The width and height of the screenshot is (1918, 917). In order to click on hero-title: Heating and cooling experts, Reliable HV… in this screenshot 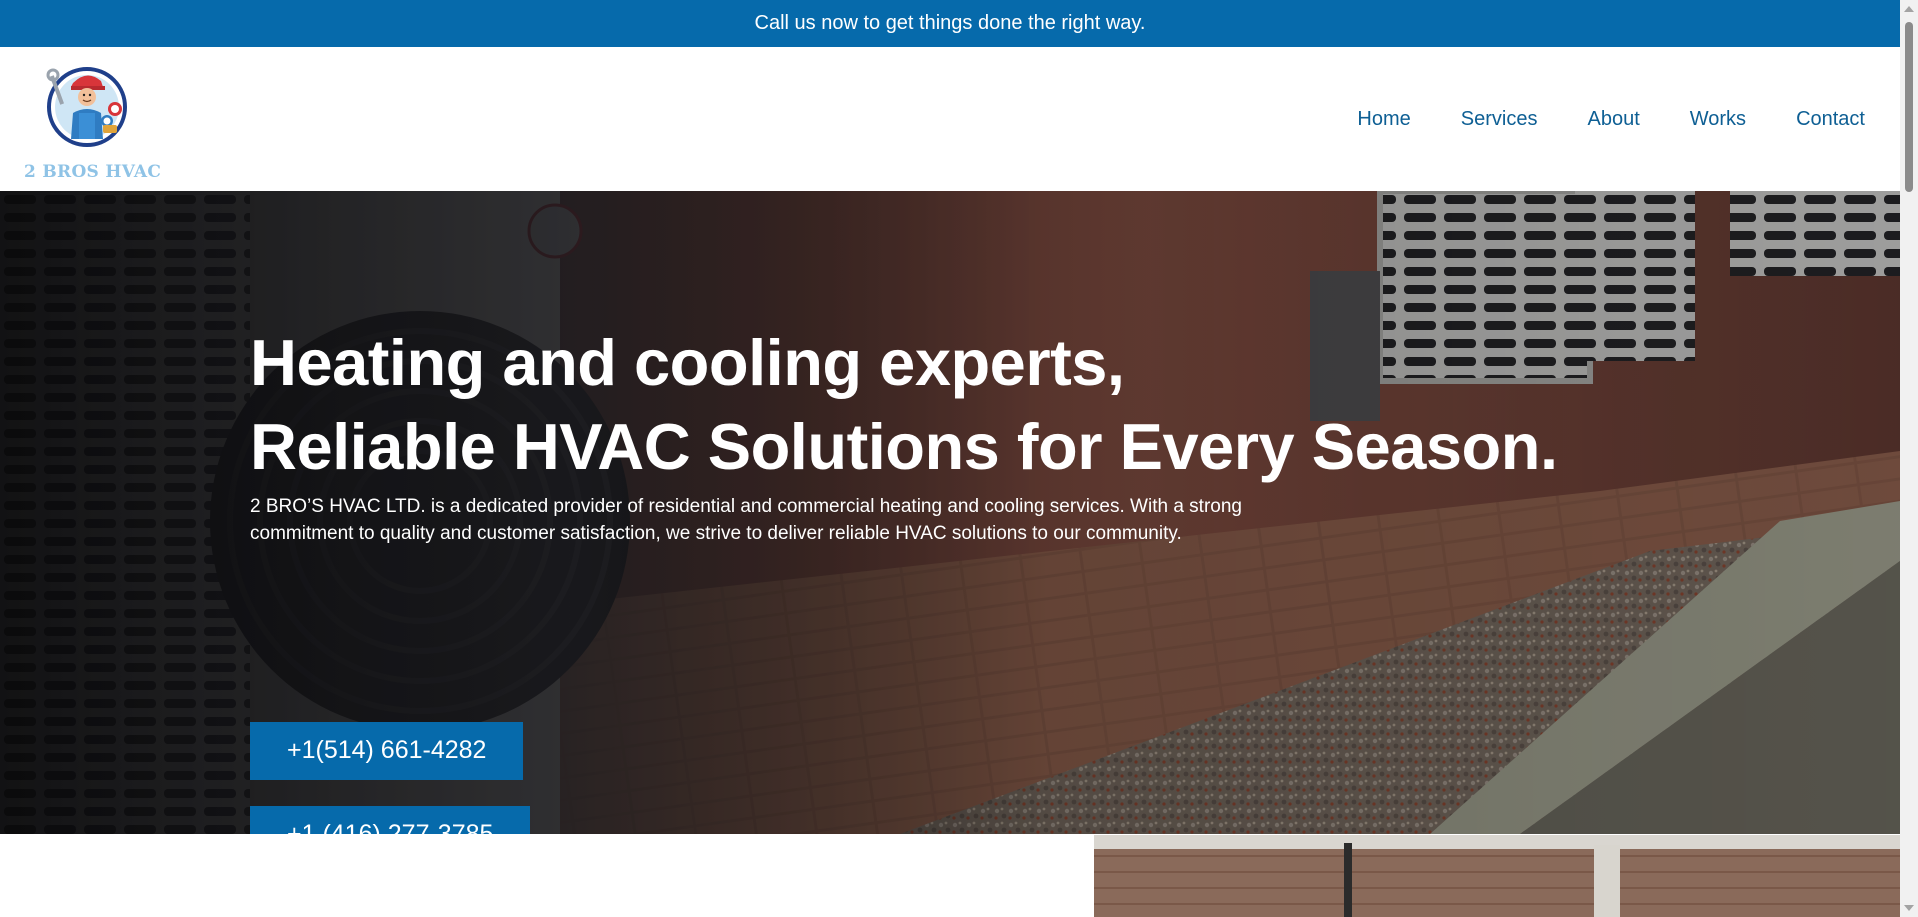, I will do `click(950, 405)`.